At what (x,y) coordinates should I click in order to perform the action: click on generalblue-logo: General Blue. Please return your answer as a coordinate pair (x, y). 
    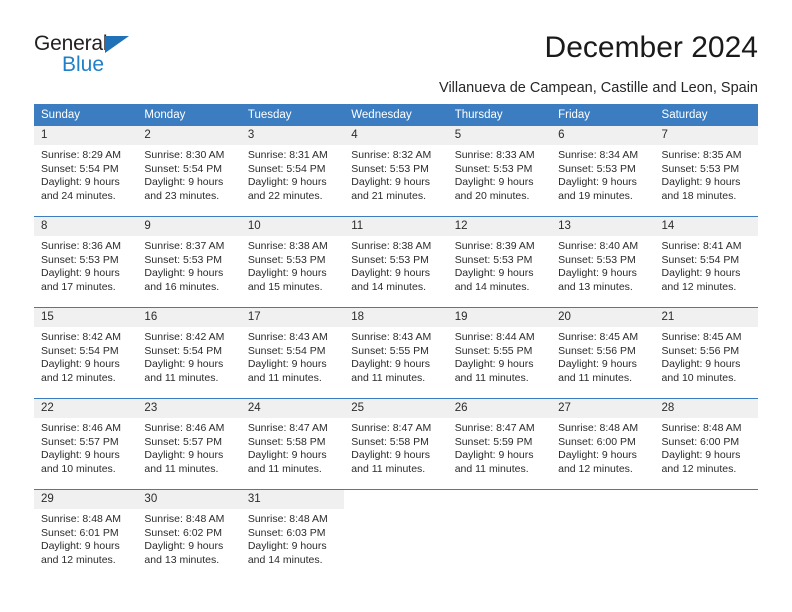
    Looking at the image, I should click on (124, 61).